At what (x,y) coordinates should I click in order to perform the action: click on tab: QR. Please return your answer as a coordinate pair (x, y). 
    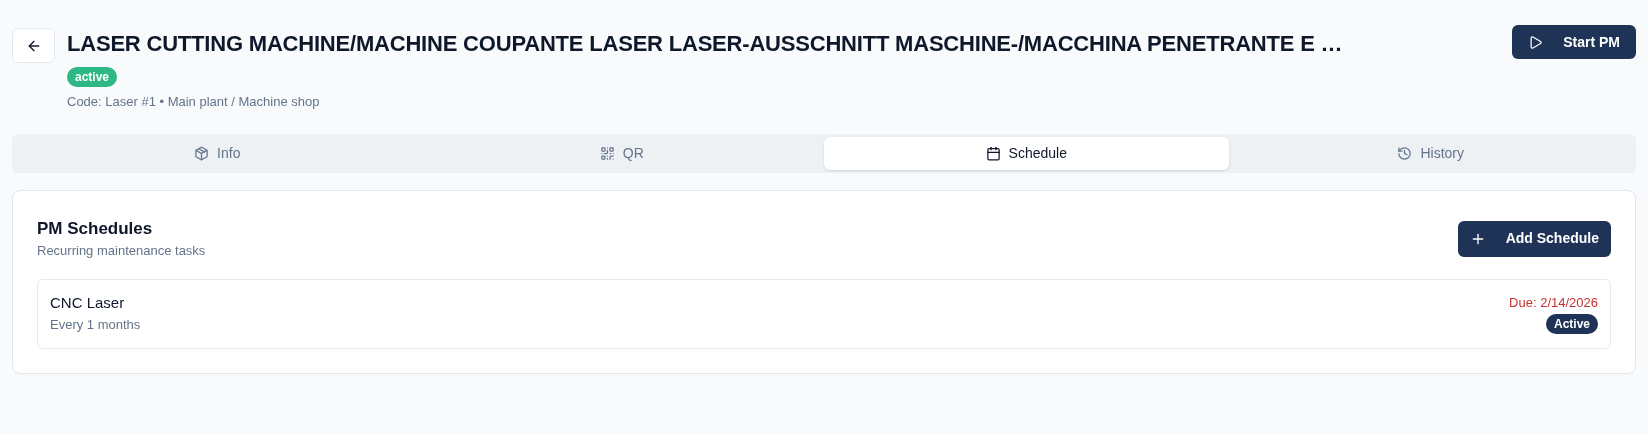
    Looking at the image, I should click on (621, 153).